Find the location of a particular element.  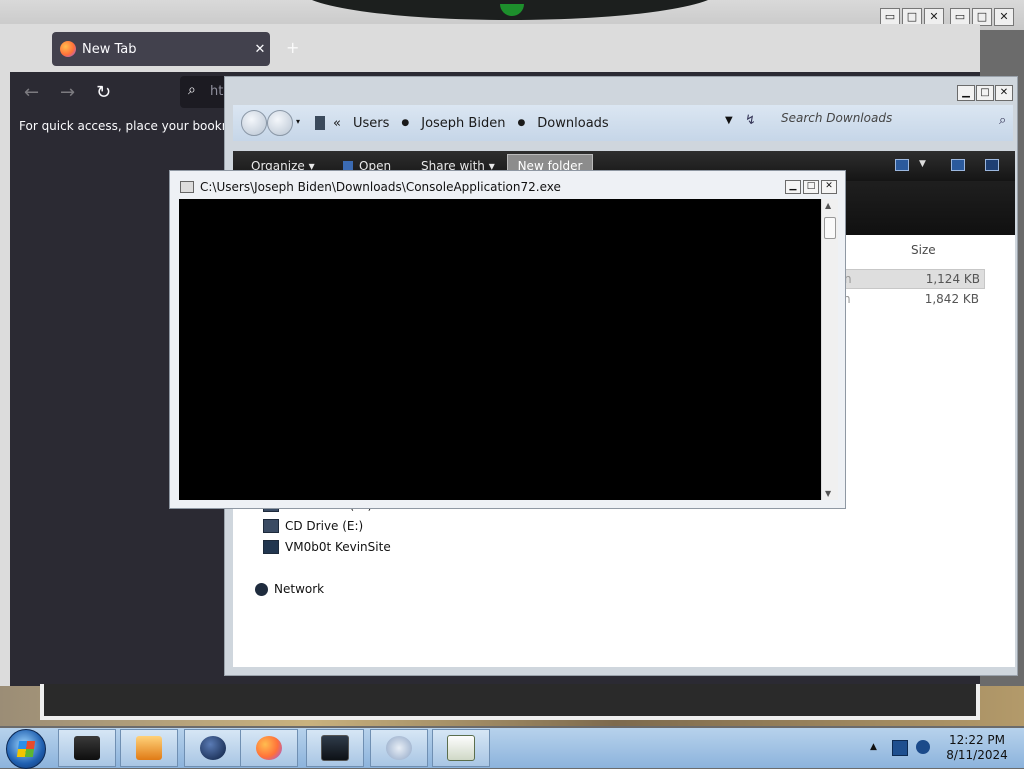

cd-drive-icon is located at coordinates (271, 526).